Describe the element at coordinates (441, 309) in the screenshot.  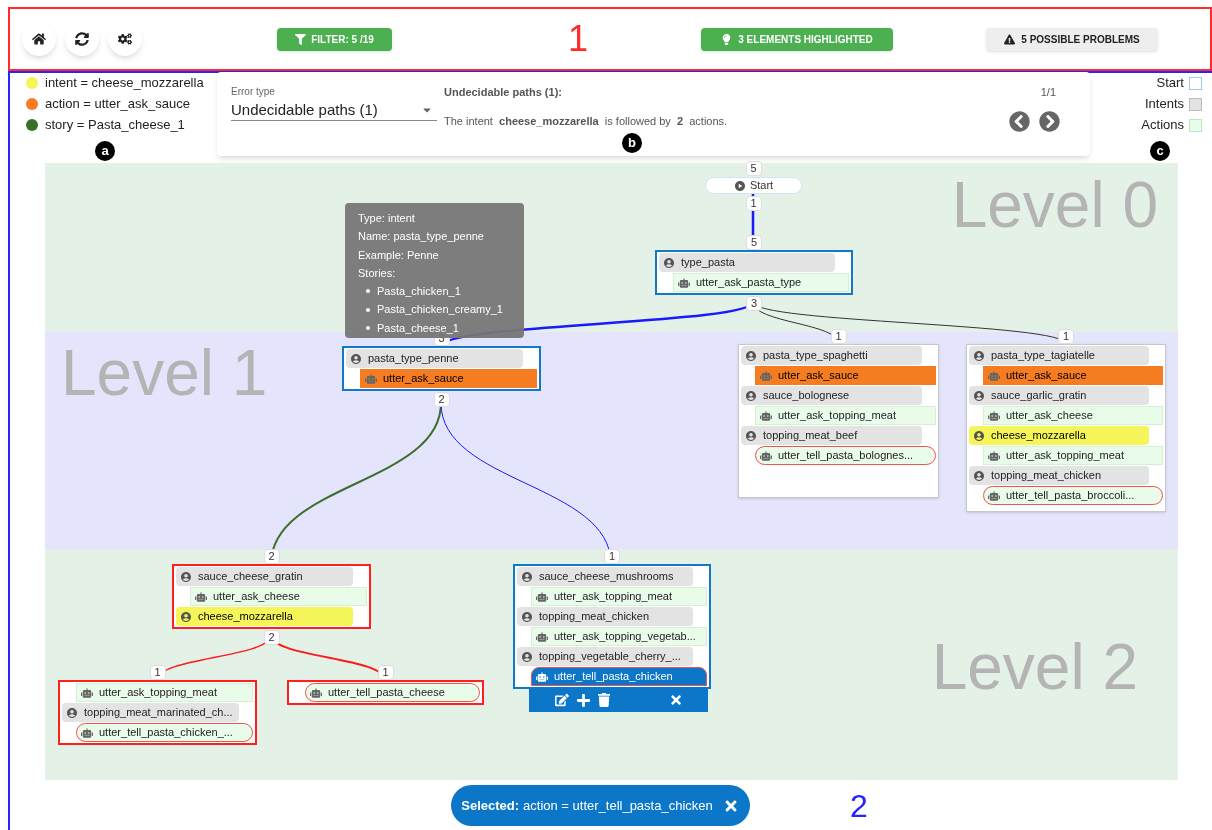
I see `tooltip-list-item: Pasta_chicken_creamy_1` at that location.